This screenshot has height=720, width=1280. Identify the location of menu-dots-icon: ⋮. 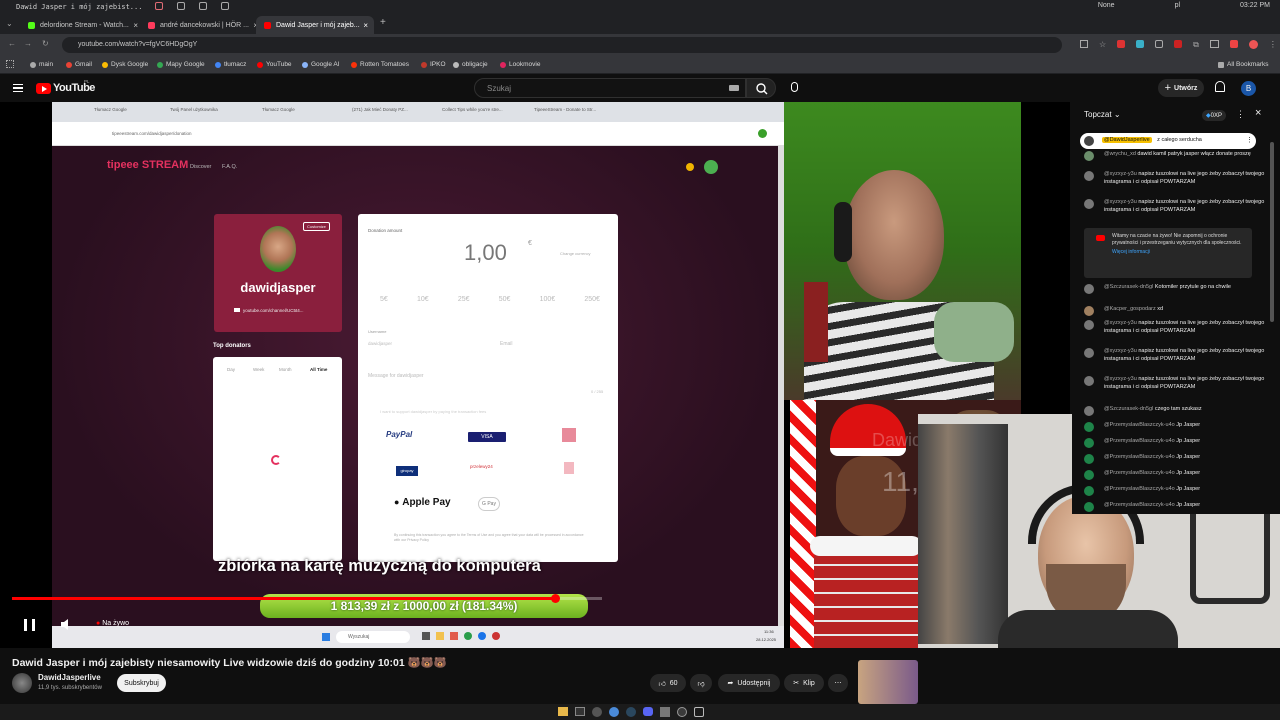
(1273, 45).